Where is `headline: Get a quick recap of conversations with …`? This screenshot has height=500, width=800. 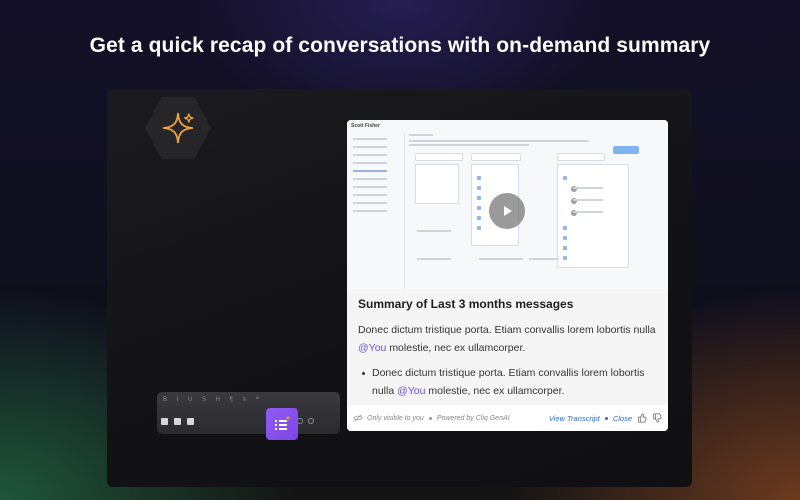
headline: Get a quick recap of conversations with … is located at coordinates (400, 45).